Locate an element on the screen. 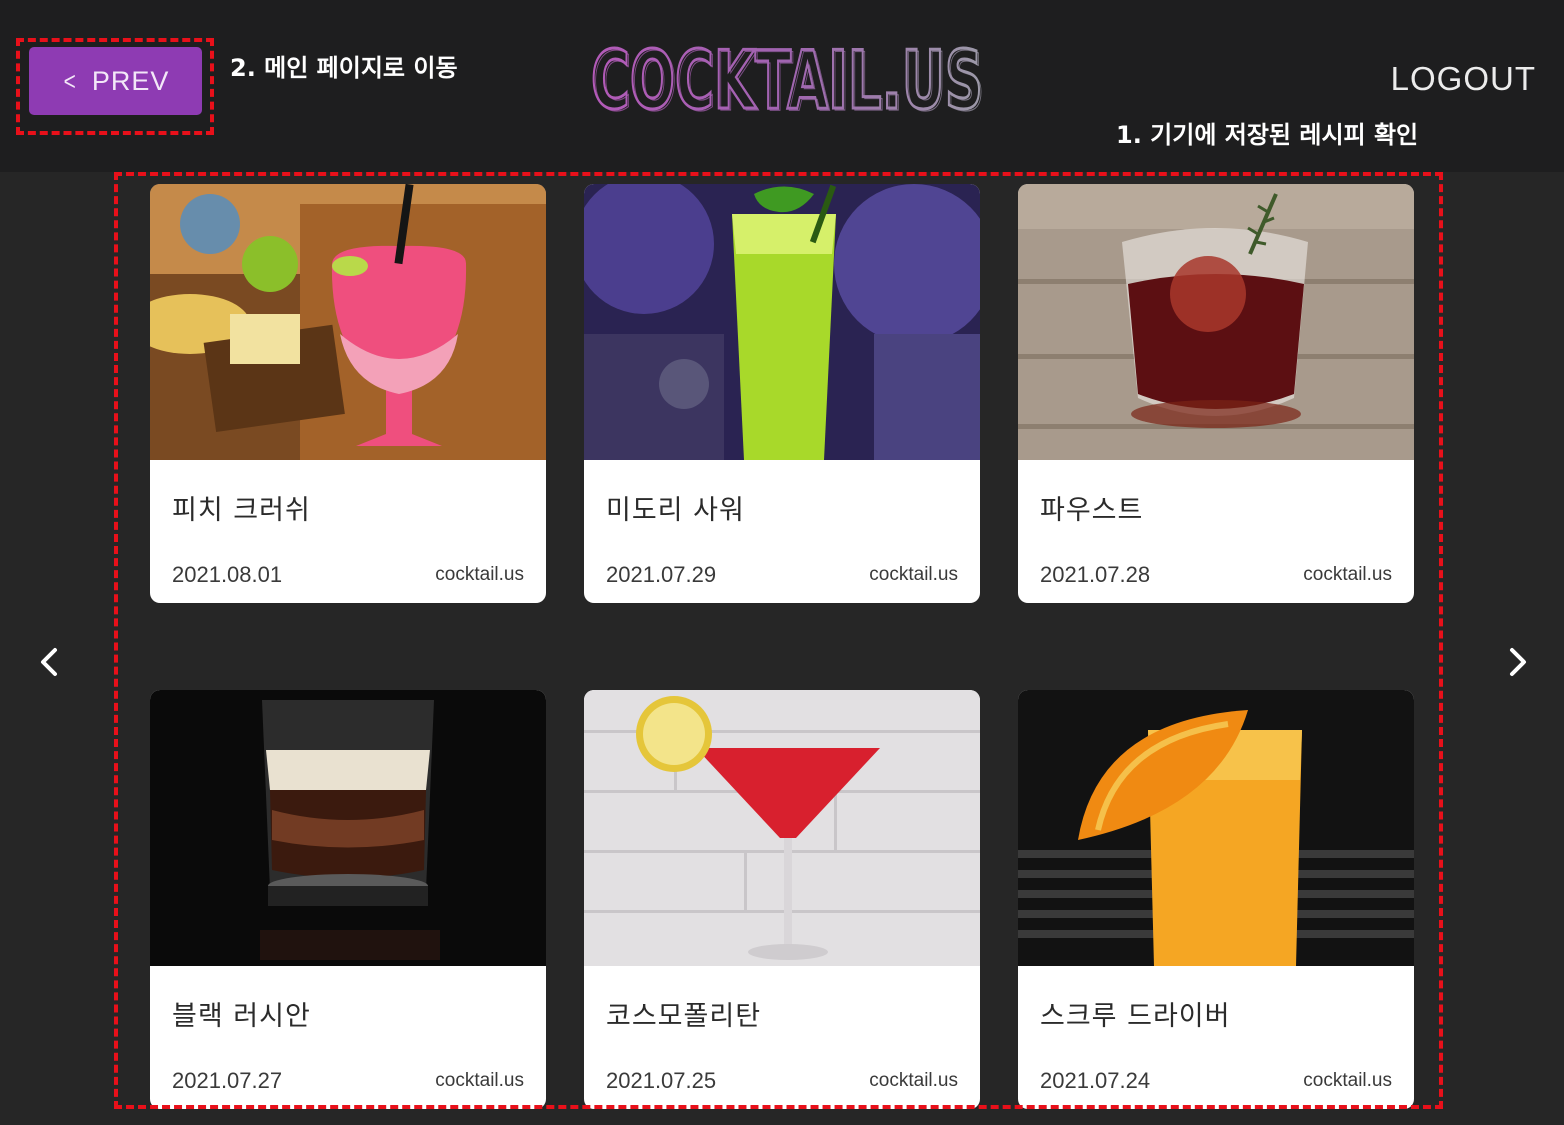  svg-text: COCKTAIL.US is located at coordinates (789, 78).